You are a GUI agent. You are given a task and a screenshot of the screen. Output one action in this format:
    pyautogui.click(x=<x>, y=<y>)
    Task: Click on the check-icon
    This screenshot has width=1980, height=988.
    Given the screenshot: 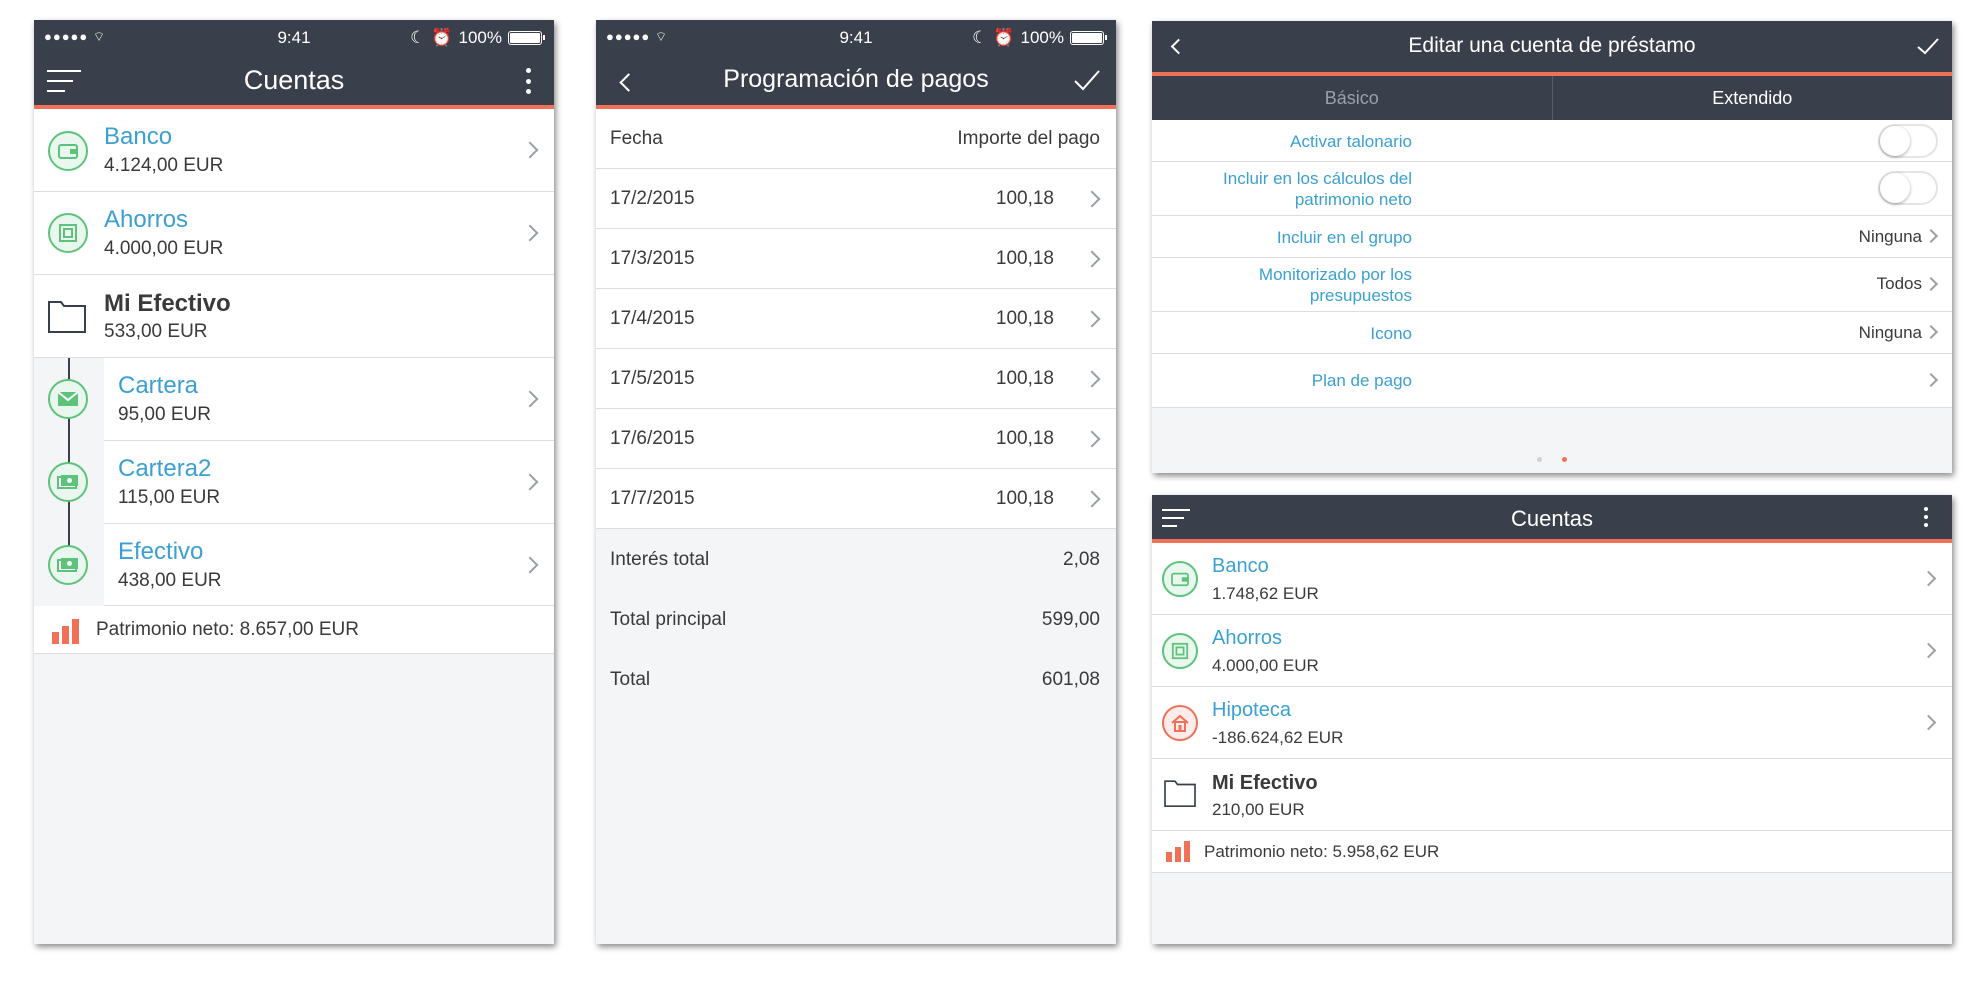 What is the action you would take?
    pyautogui.click(x=1928, y=46)
    